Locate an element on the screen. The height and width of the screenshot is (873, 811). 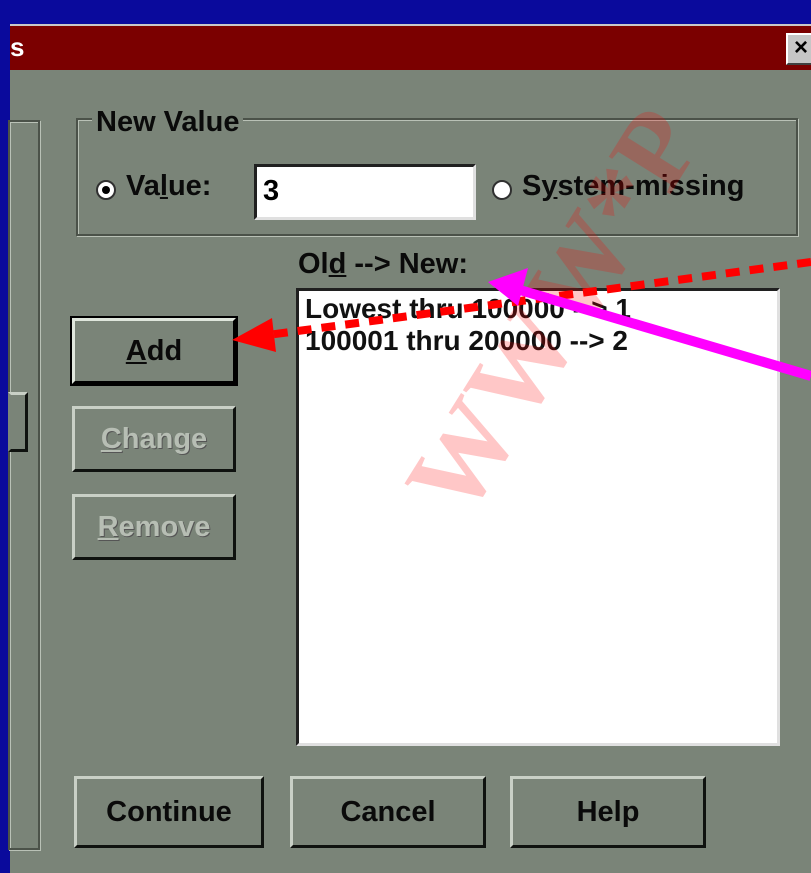
annotation-arrows is located at coordinates (521, 319).